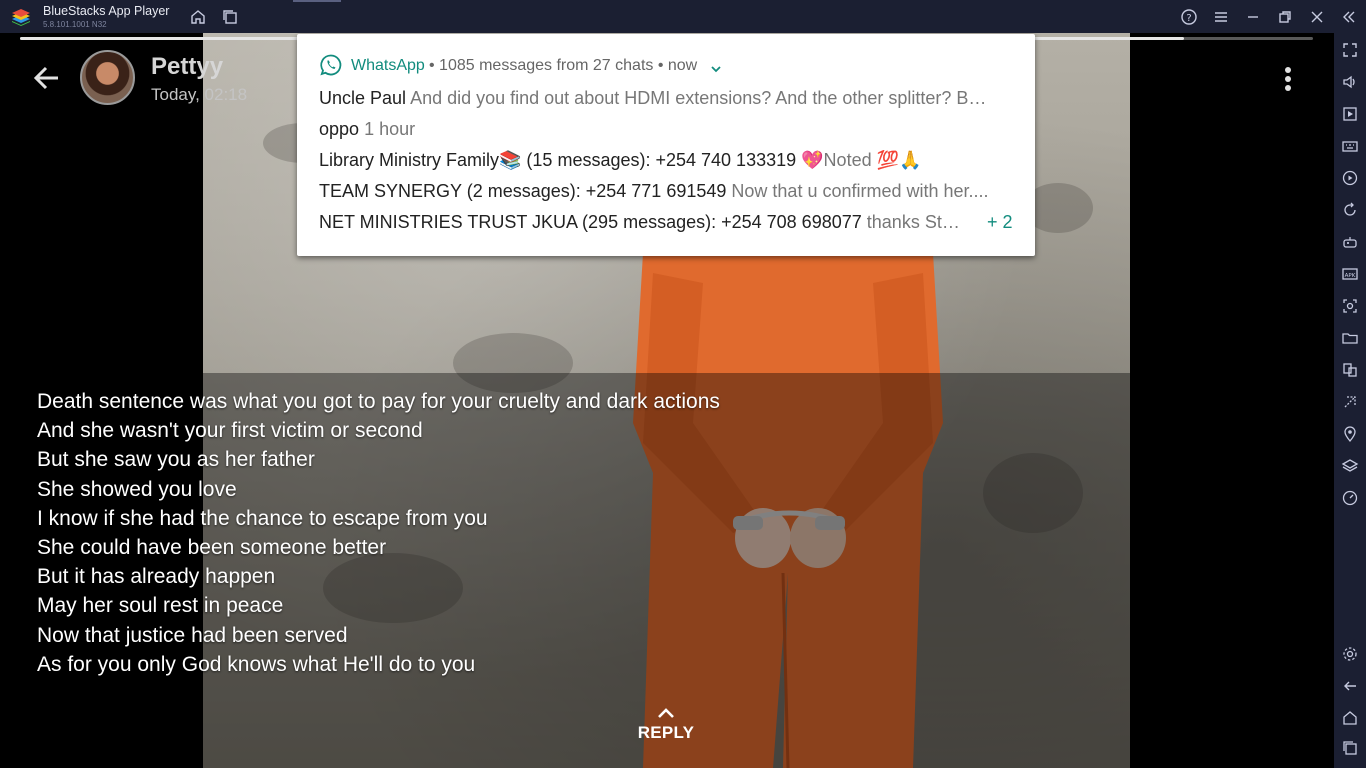 The image size is (1366, 768). What do you see at coordinates (1350, 178) in the screenshot?
I see `macro-play-icon` at bounding box center [1350, 178].